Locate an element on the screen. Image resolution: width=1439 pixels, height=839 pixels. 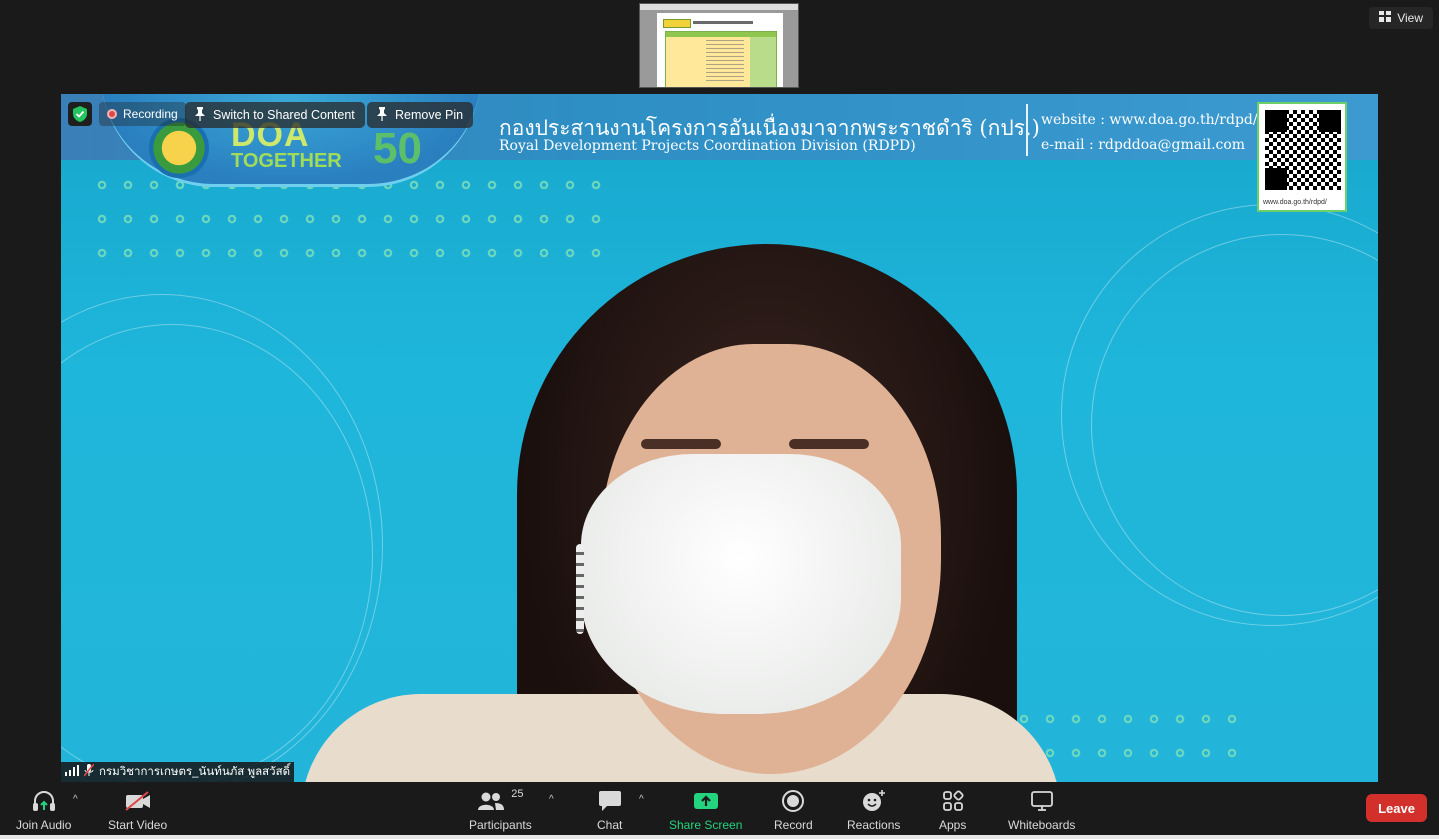
chat-options-chevron-up-icon: ^ is located at coordinates (641, 799).